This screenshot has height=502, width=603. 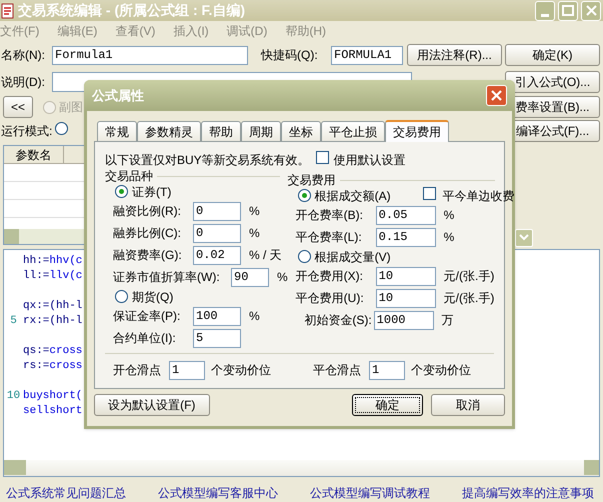 I want to click on field-label: 运行模式:, so click(x=26, y=131).